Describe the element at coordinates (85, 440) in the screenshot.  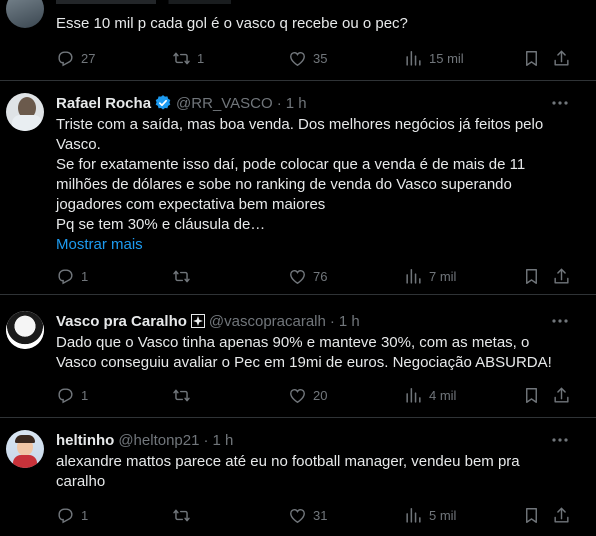
I see `display-name: heltinho` at that location.